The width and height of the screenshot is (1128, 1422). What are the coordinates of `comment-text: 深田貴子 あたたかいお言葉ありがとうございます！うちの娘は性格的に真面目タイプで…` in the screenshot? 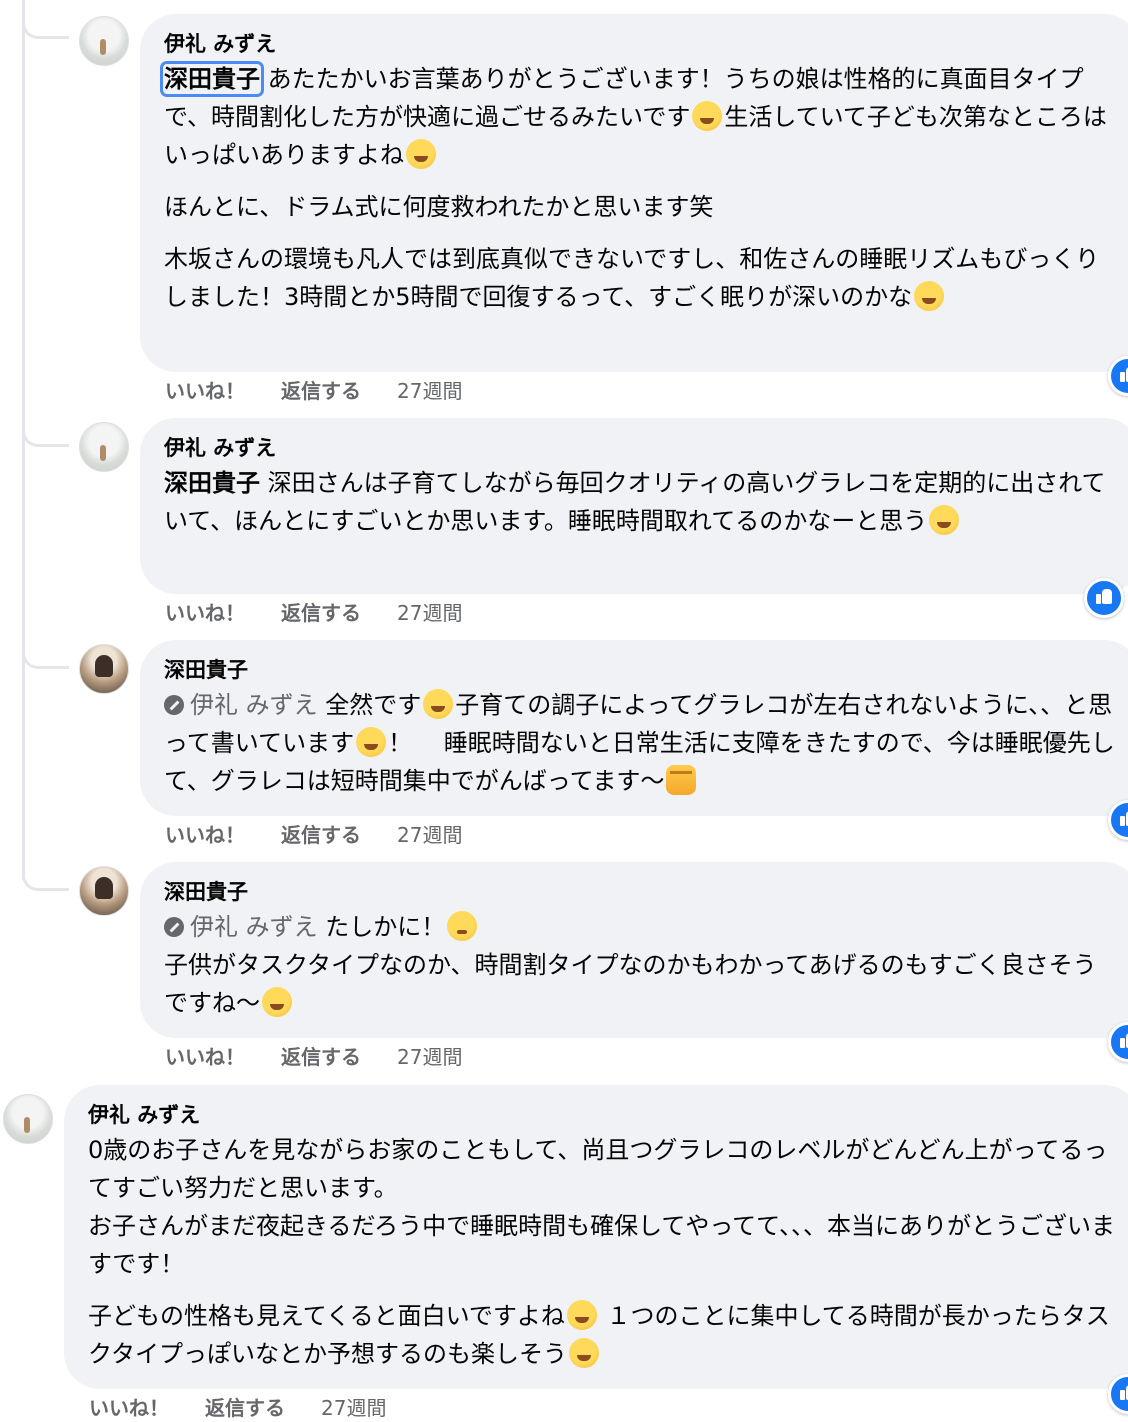 It's located at (638, 117).